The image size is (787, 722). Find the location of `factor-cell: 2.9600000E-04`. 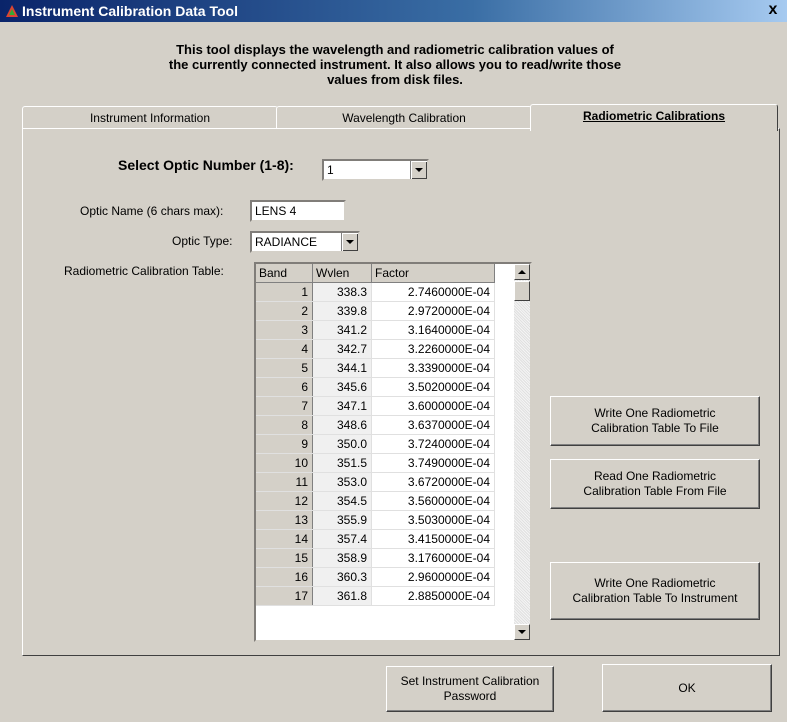

factor-cell: 2.9600000E-04 is located at coordinates (433, 577).